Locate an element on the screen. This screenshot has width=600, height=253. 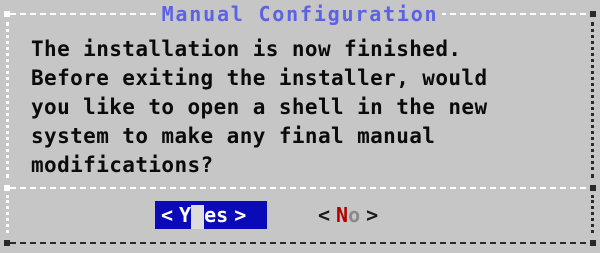
yes-button: < Yes > is located at coordinates (211, 215).